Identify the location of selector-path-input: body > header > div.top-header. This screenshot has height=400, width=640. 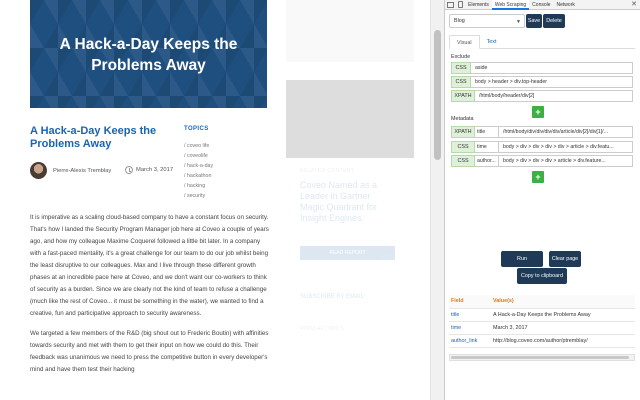
(552, 82).